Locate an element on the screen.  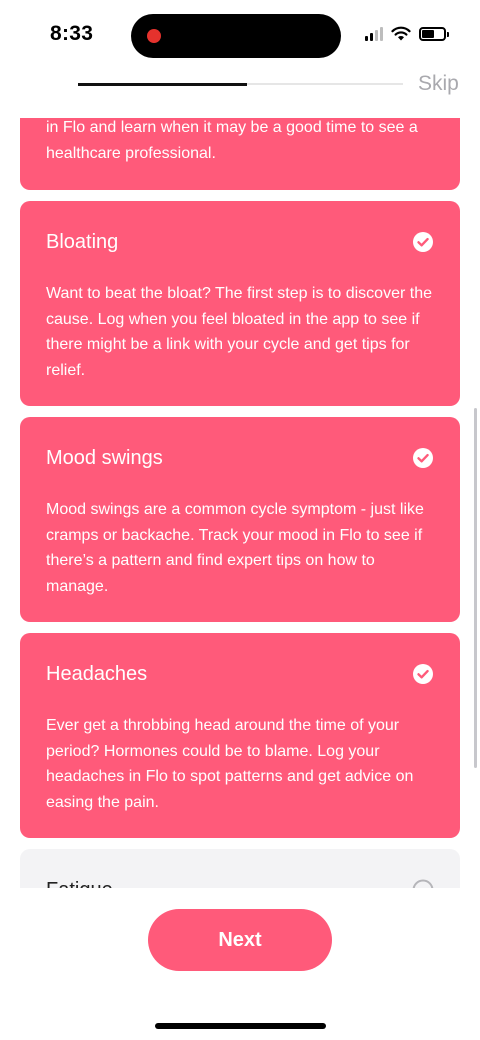
progress-fill is located at coordinates (162, 84).